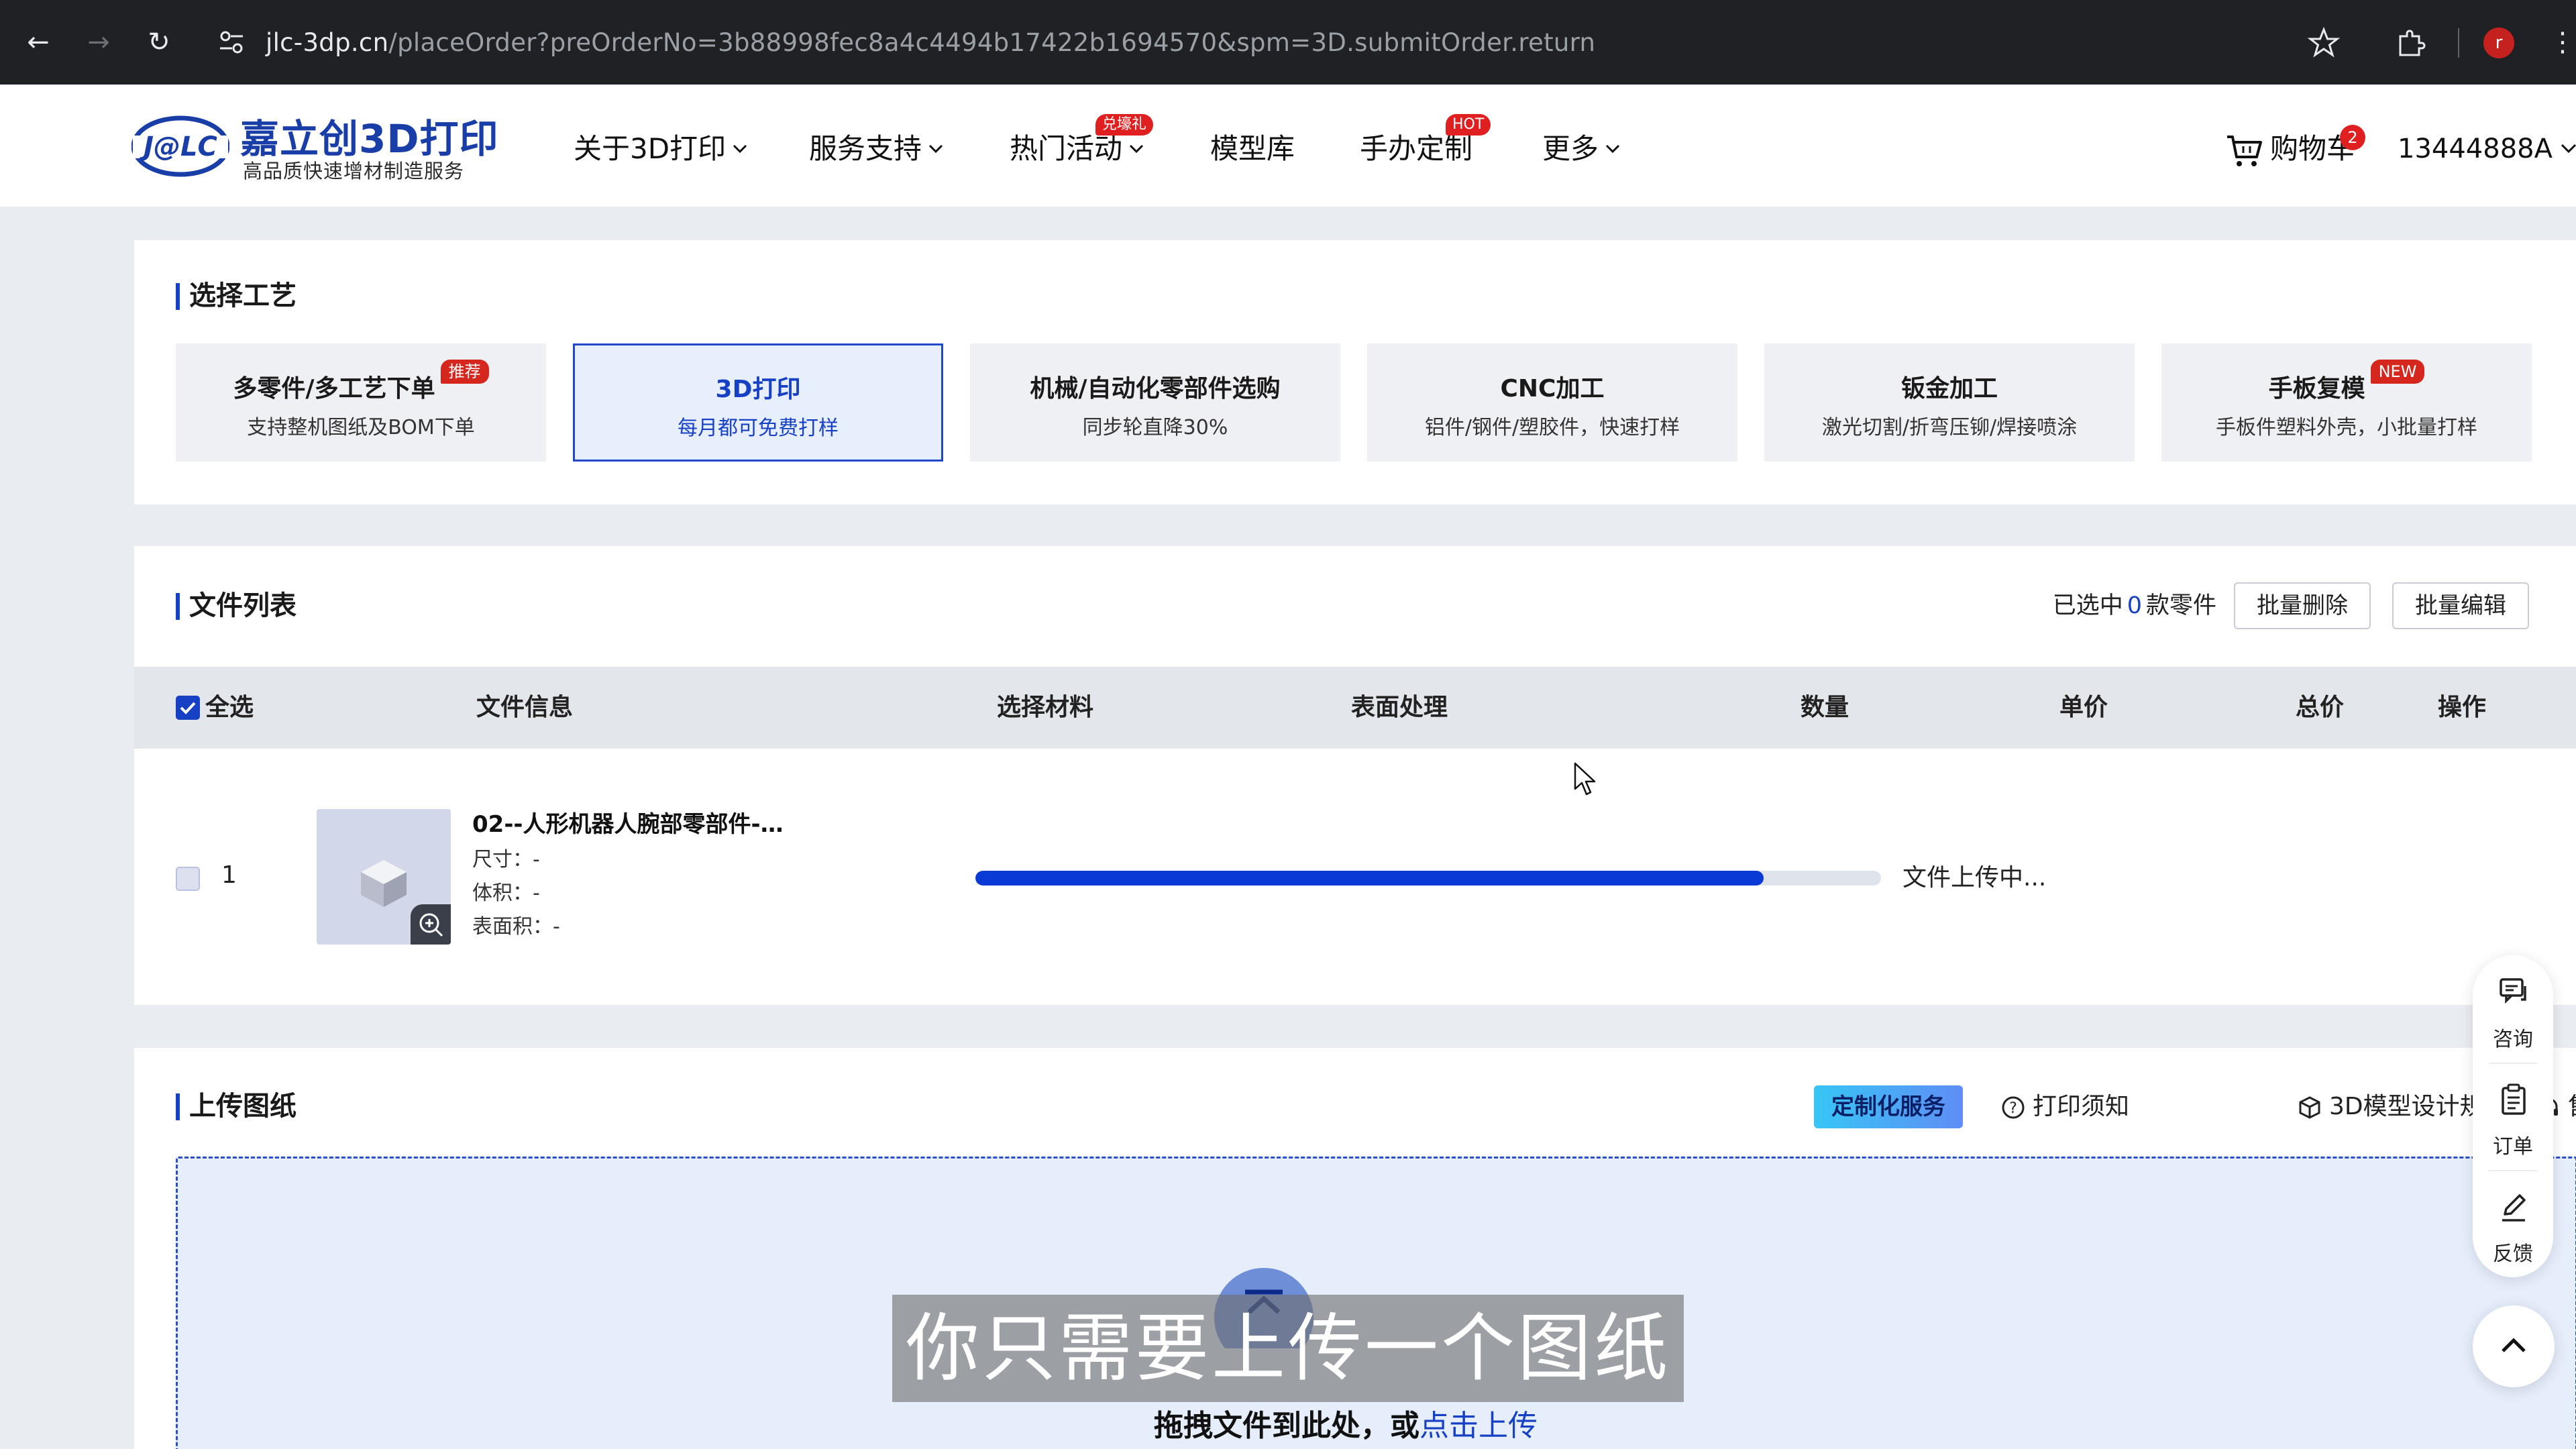 This screenshot has height=1449, width=2576. What do you see at coordinates (236, 1106) in the screenshot?
I see `section-title-upload: 上传图纸` at bounding box center [236, 1106].